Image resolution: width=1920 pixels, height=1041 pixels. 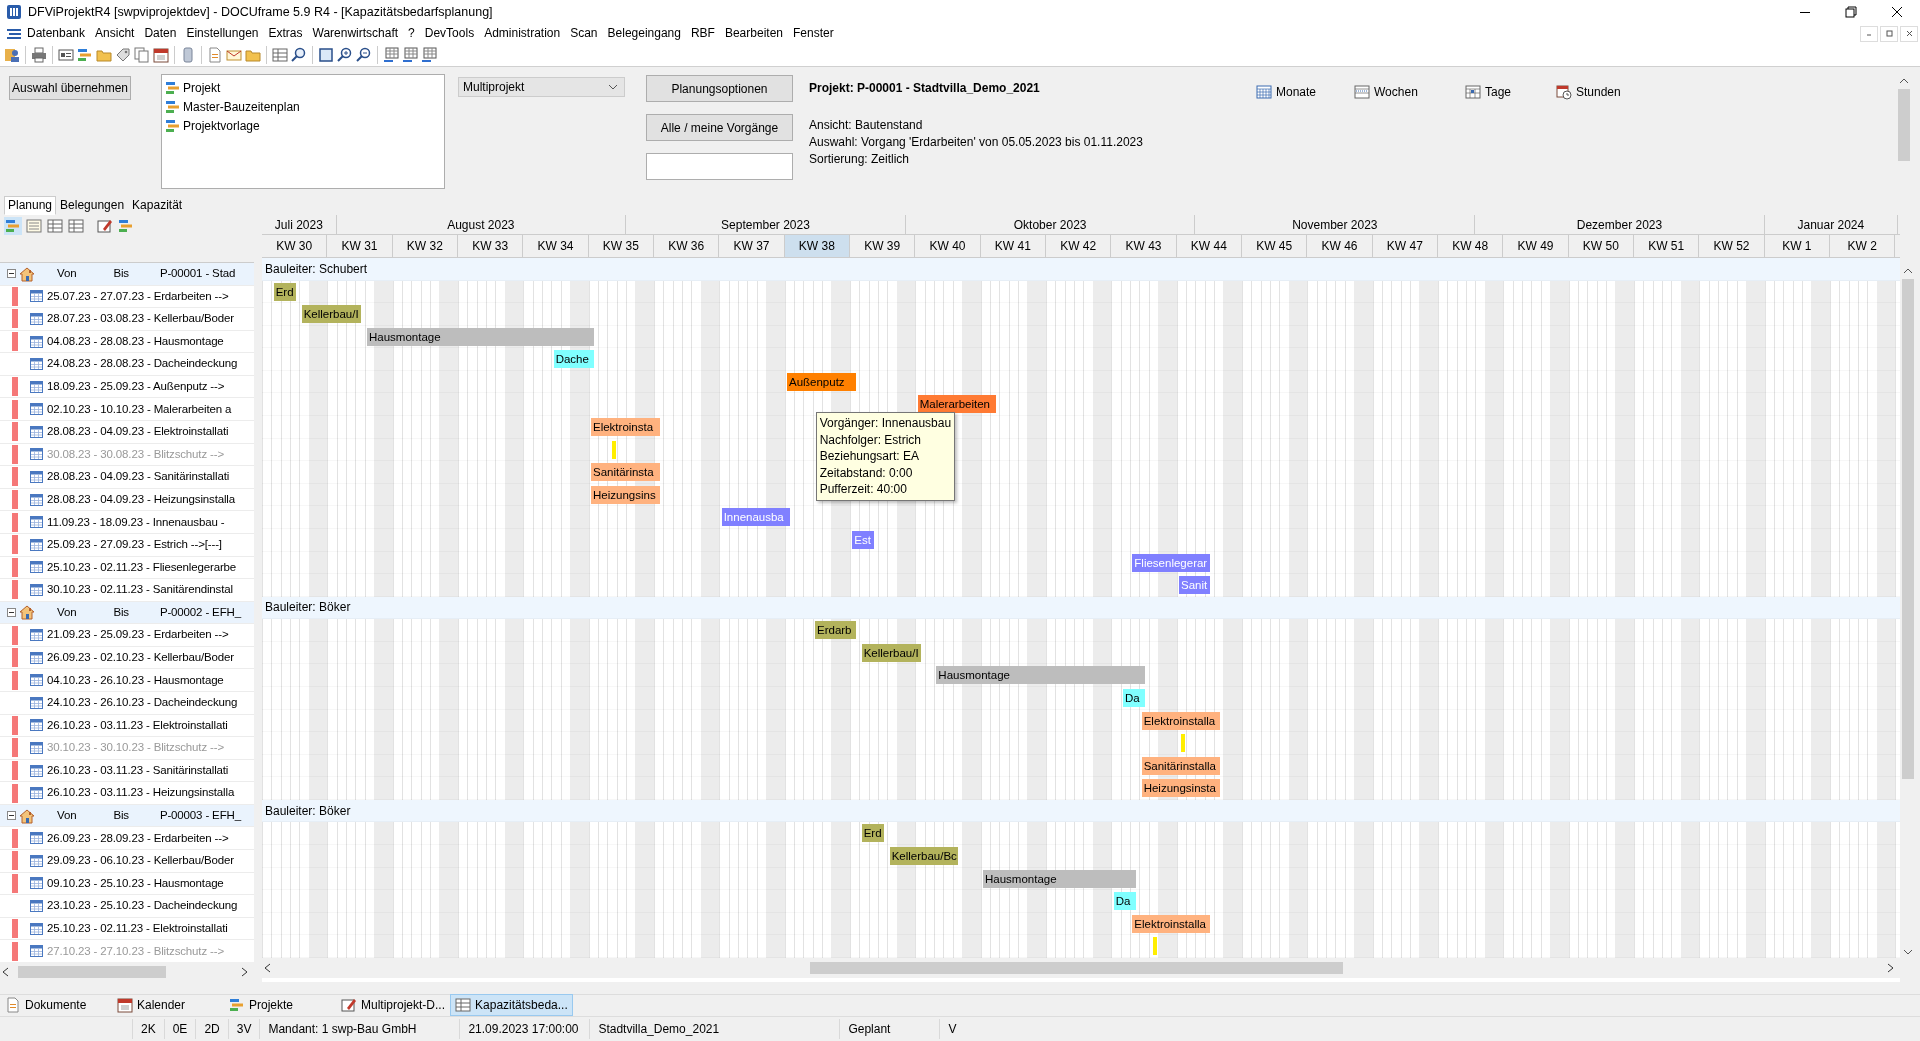 I want to click on menu-icon, so click(x=14, y=33).